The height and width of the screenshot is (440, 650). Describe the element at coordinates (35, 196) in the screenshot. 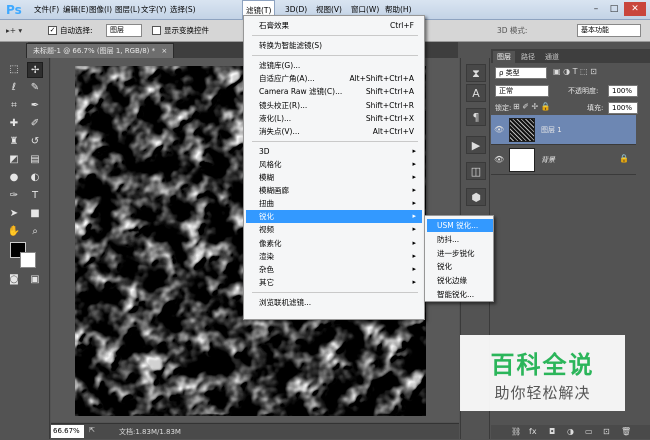

I see `type-tool-icon: T` at that location.